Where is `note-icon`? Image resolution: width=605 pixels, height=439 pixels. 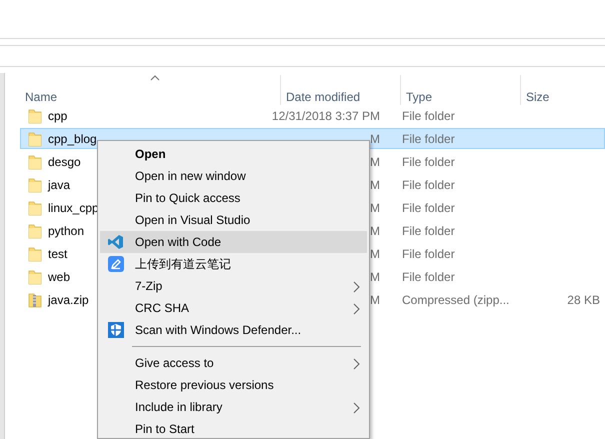 note-icon is located at coordinates (116, 264).